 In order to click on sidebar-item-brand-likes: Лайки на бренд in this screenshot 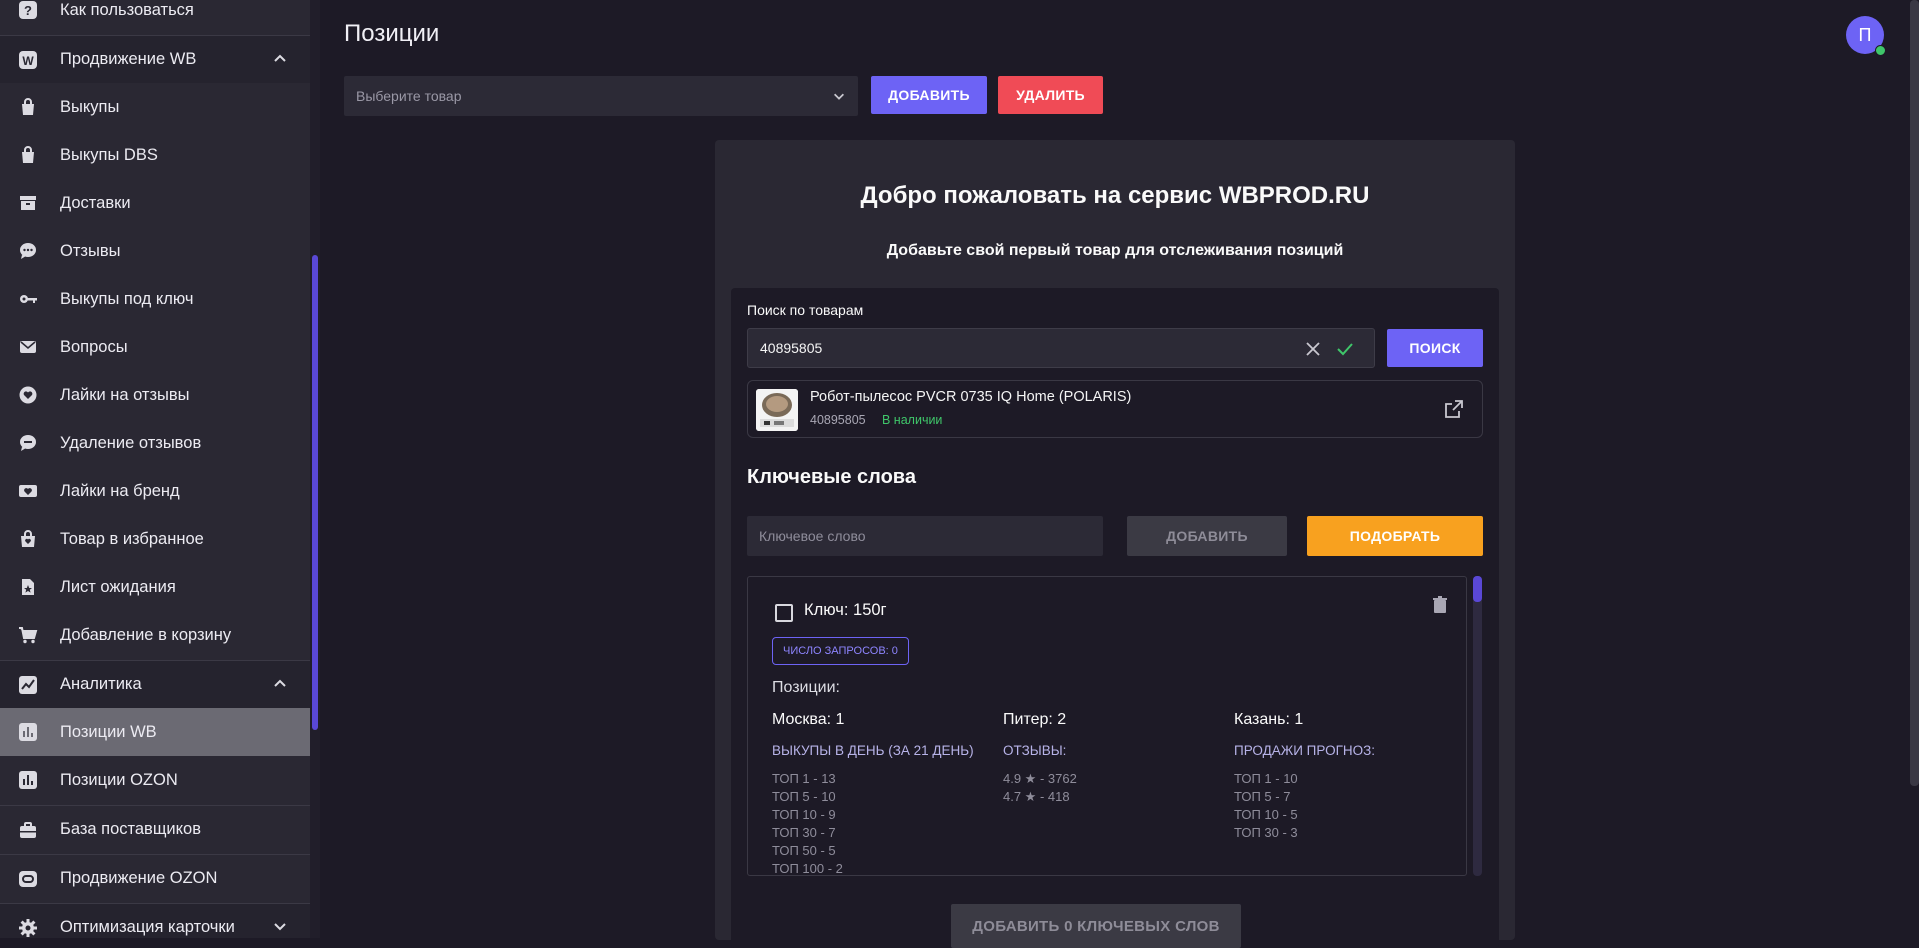, I will do `click(155, 491)`.